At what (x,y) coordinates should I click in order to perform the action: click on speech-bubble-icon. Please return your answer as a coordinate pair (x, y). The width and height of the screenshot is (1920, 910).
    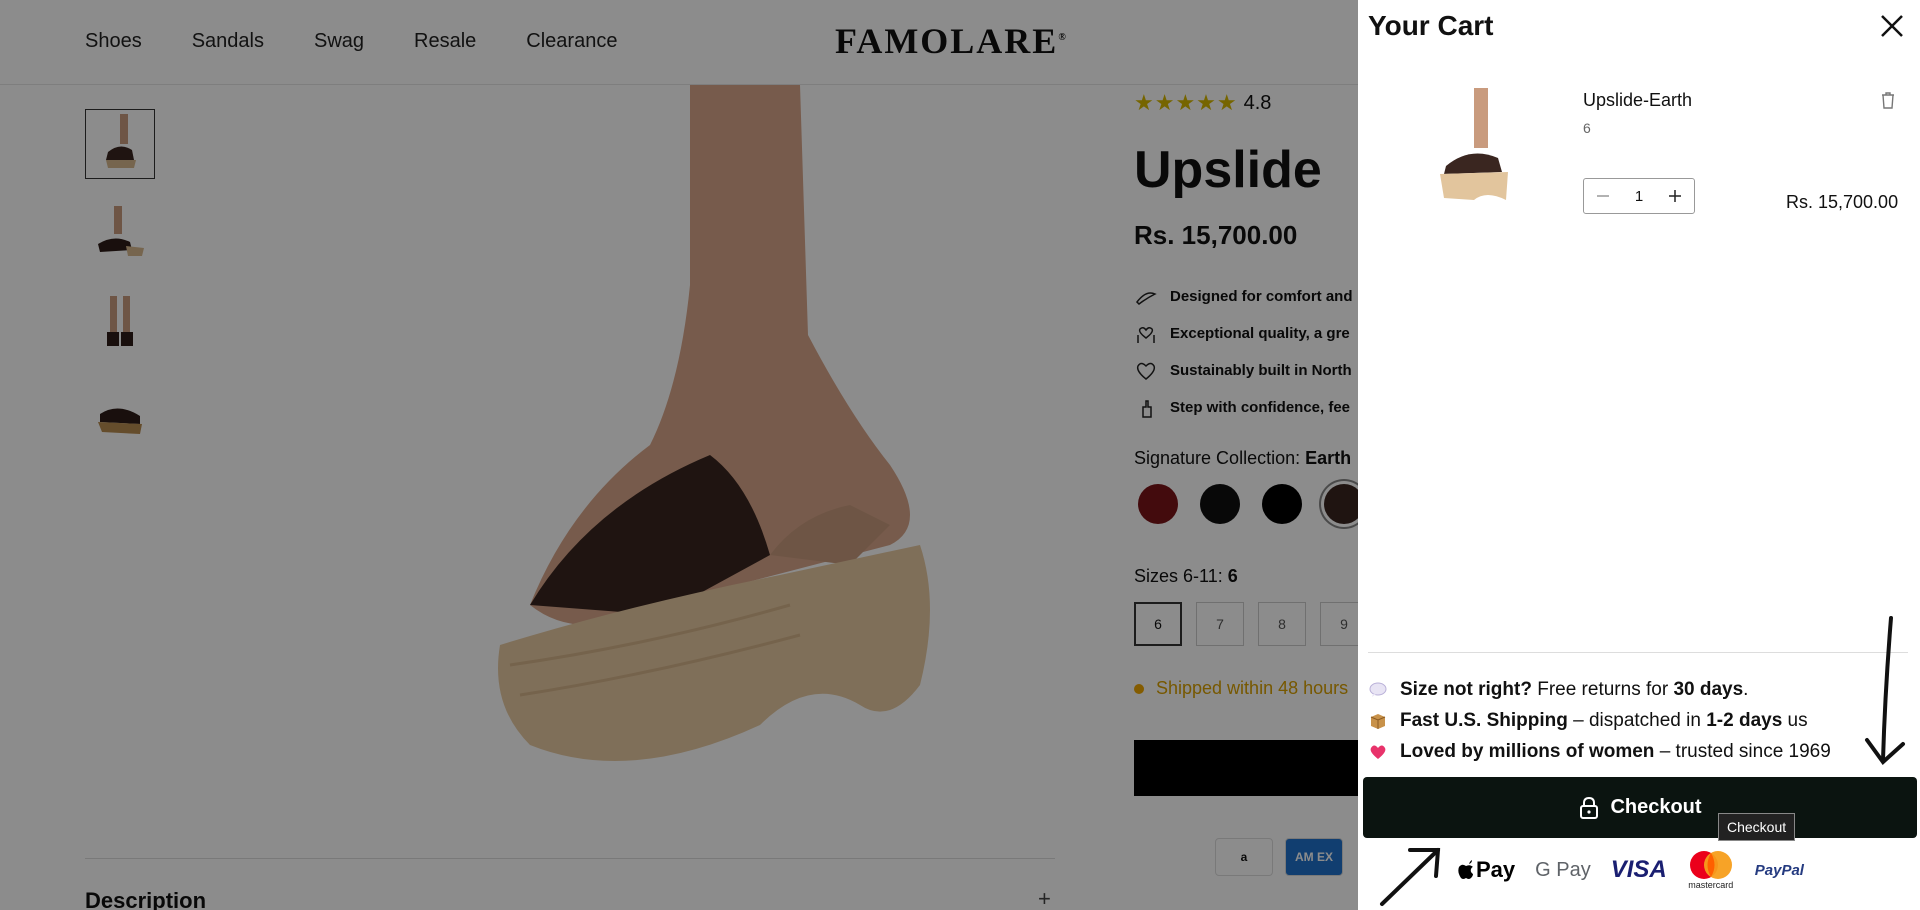
    Looking at the image, I should click on (1378, 690).